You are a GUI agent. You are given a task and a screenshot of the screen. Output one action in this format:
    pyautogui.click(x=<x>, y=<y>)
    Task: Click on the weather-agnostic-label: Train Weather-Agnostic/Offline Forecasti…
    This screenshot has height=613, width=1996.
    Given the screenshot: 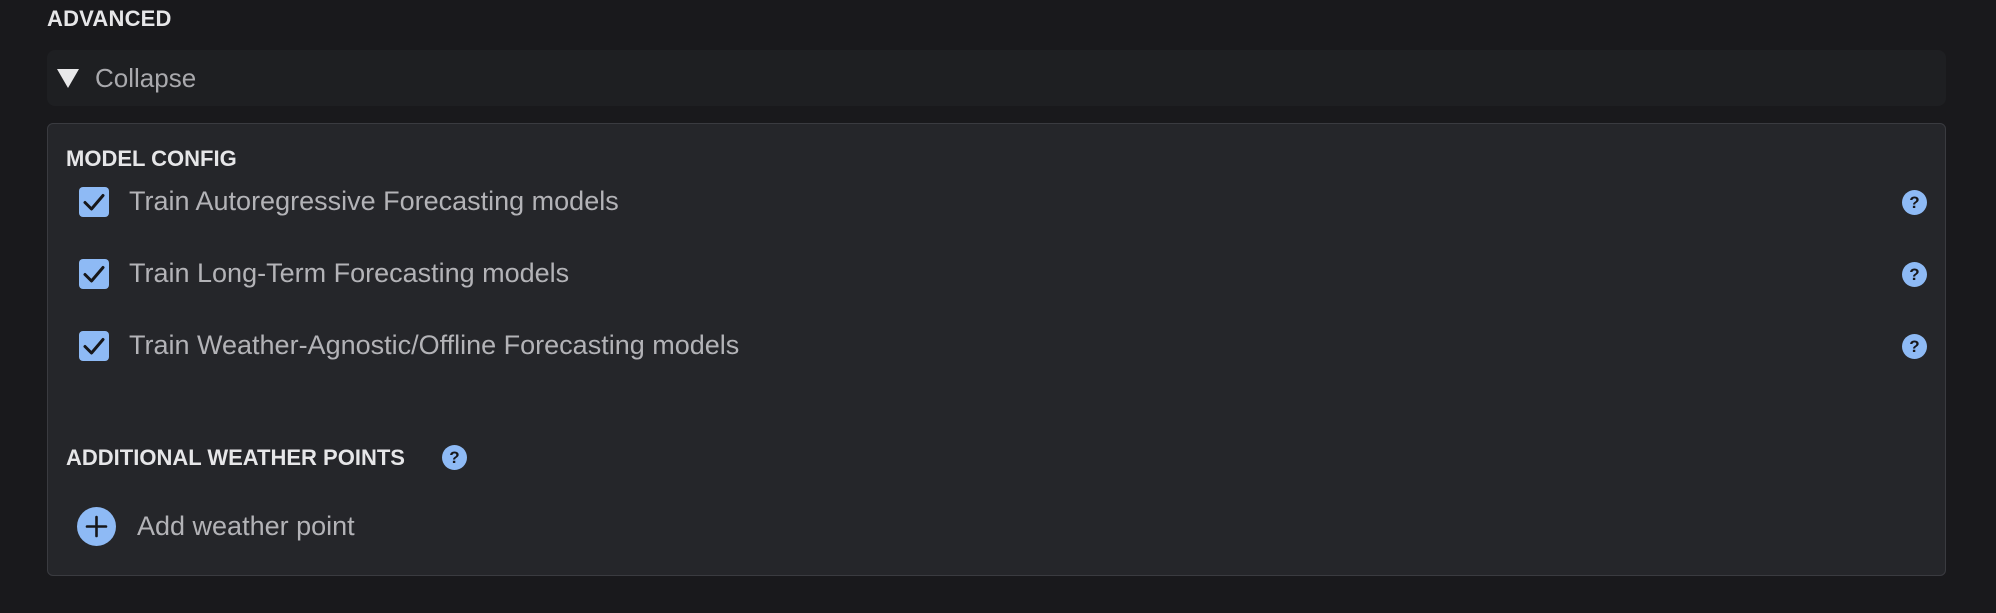 What is the action you would take?
    pyautogui.click(x=434, y=345)
    